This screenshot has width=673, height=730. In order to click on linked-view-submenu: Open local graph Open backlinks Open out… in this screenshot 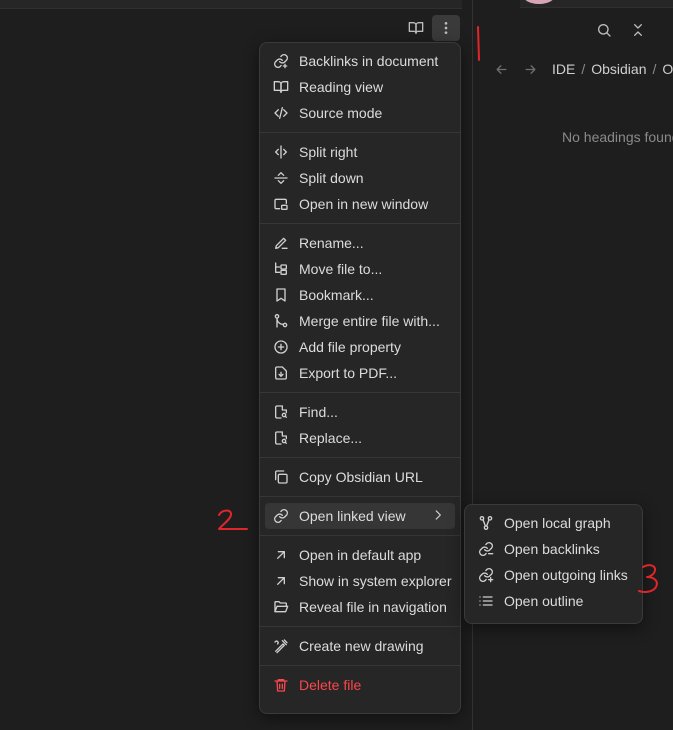, I will do `click(553, 564)`.